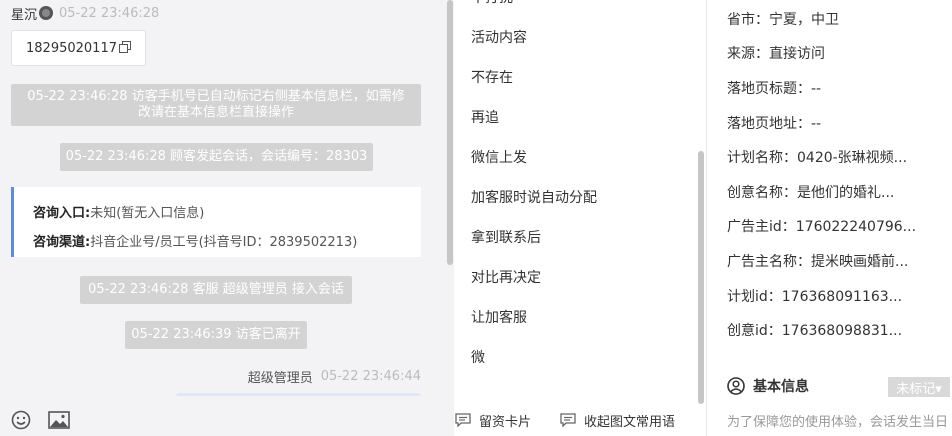  What do you see at coordinates (370, 376) in the screenshot?
I see `agent-timestamp: 05-22 23:46:44` at bounding box center [370, 376].